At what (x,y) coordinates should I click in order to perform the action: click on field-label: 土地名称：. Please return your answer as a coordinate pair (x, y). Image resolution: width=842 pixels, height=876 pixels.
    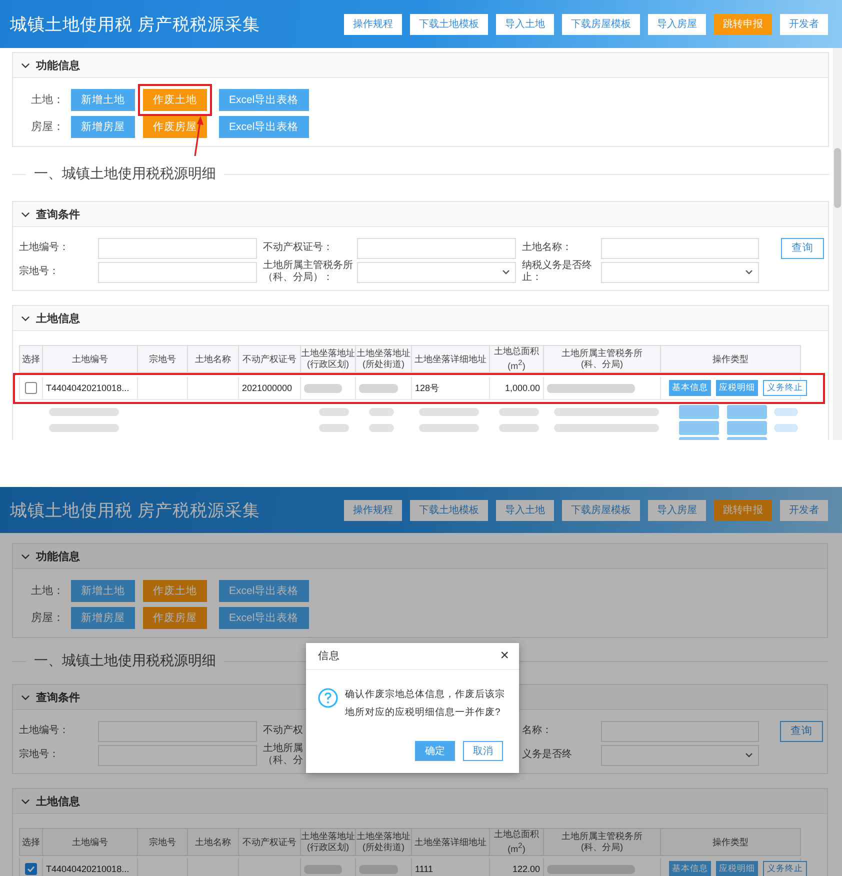
    Looking at the image, I should click on (547, 248).